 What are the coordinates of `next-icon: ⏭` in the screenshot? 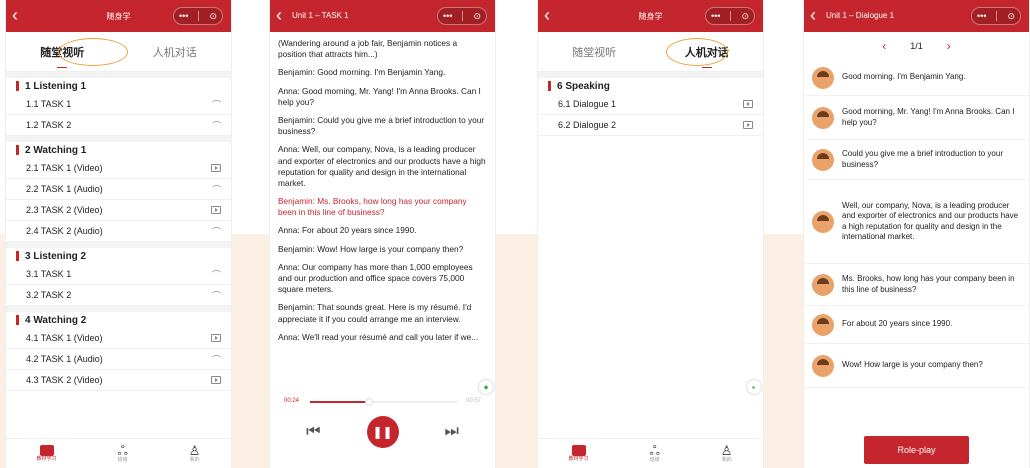 It's located at (452, 432).